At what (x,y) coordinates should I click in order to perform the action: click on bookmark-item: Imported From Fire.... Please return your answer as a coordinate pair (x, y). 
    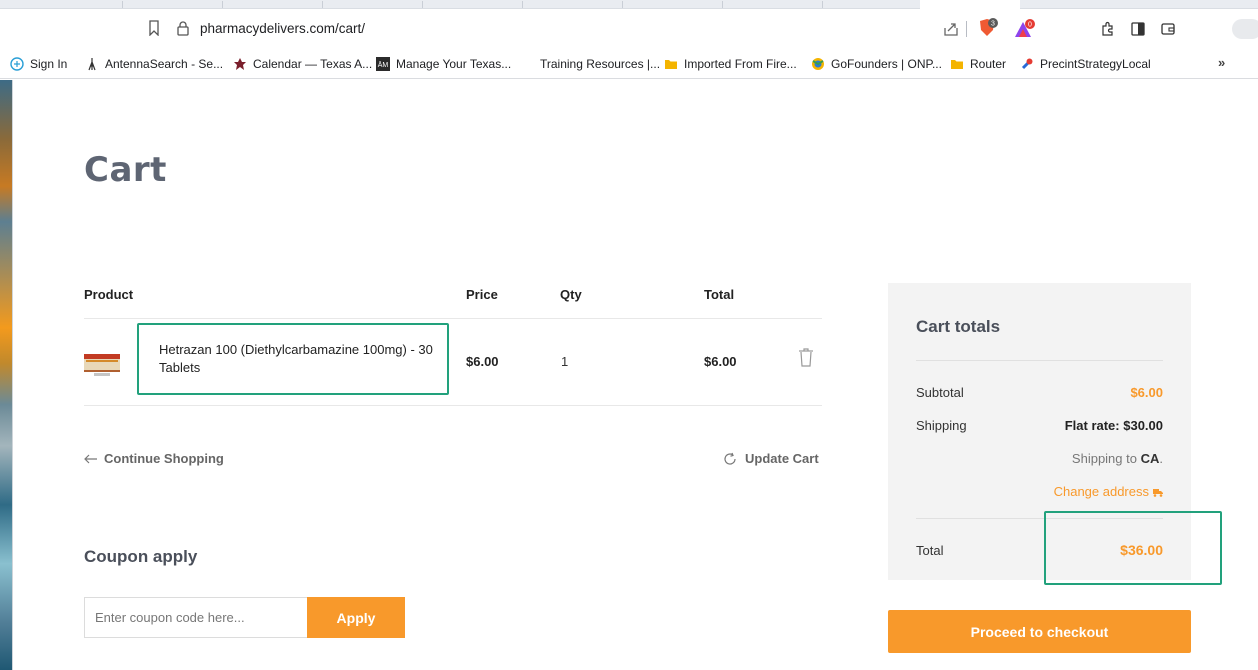
    Looking at the image, I should click on (730, 64).